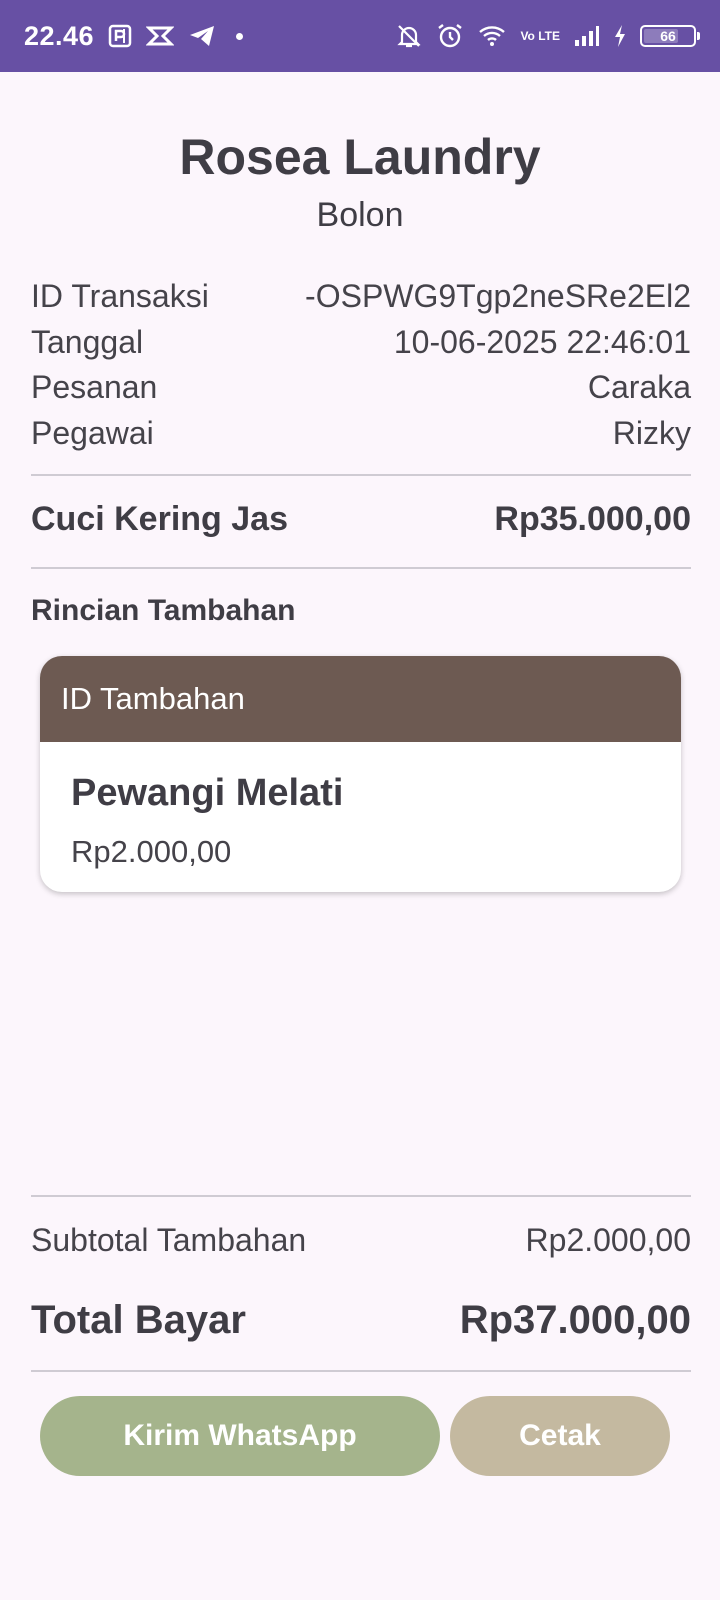  I want to click on total-value: Rp37.000,00, so click(575, 1320).